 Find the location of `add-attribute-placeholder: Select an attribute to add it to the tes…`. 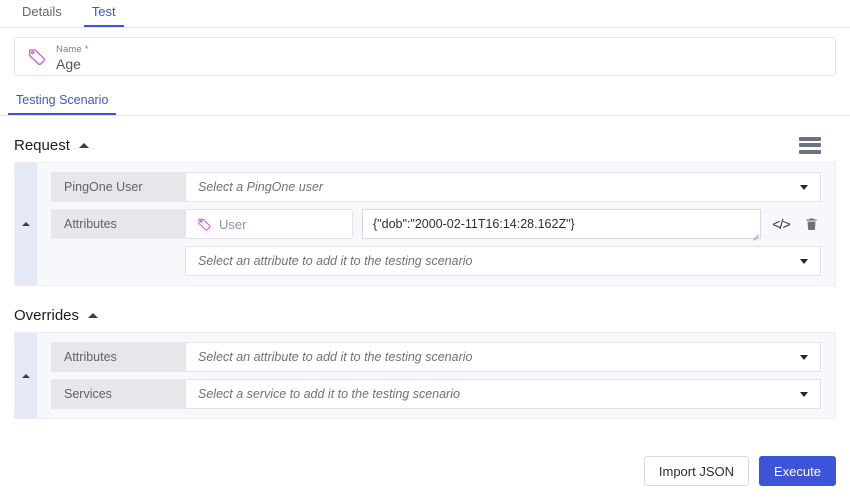

add-attribute-placeholder: Select an attribute to add it to the tes… is located at coordinates (335, 261).